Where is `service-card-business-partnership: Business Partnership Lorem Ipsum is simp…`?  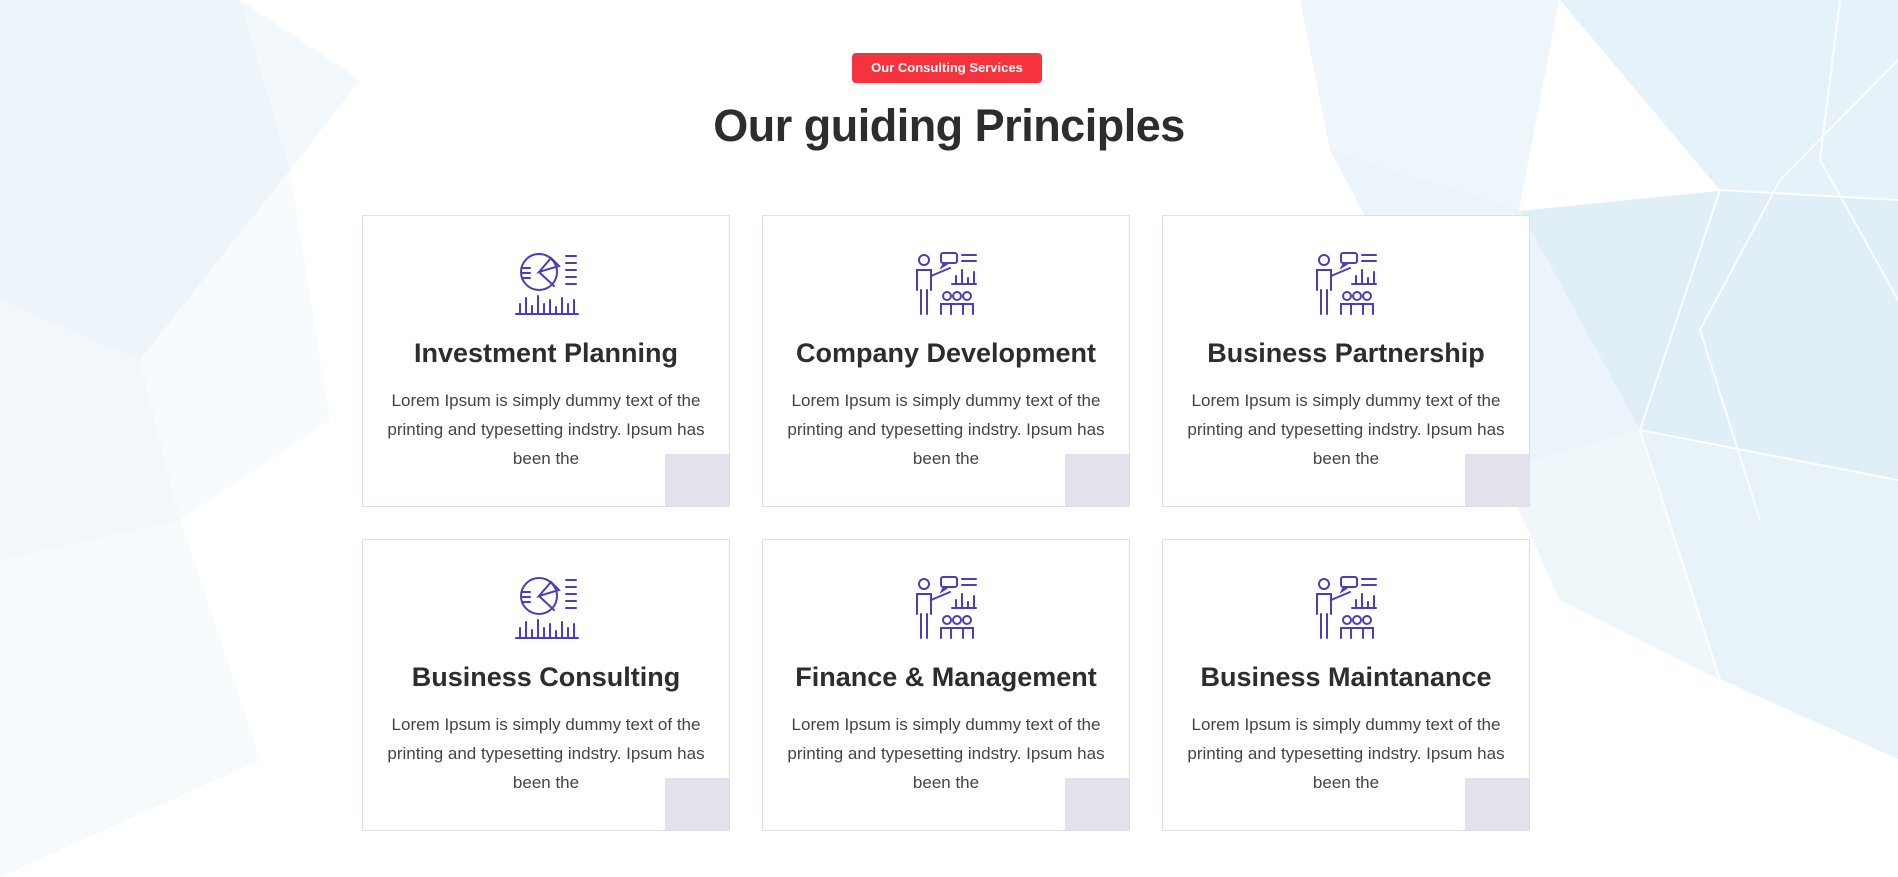
service-card-business-partnership: Business Partnership Lorem Ipsum is simp… is located at coordinates (1346, 361).